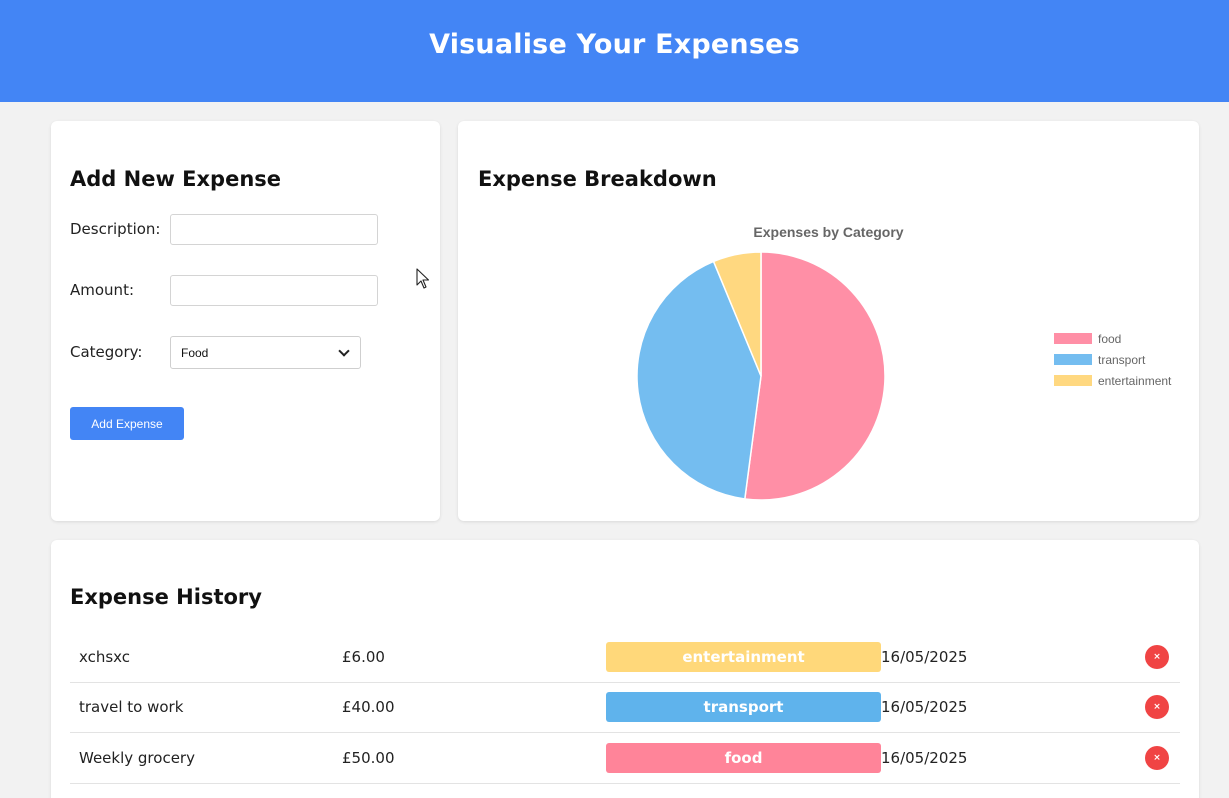  I want to click on legend-item-transport: transport, so click(1112, 359).